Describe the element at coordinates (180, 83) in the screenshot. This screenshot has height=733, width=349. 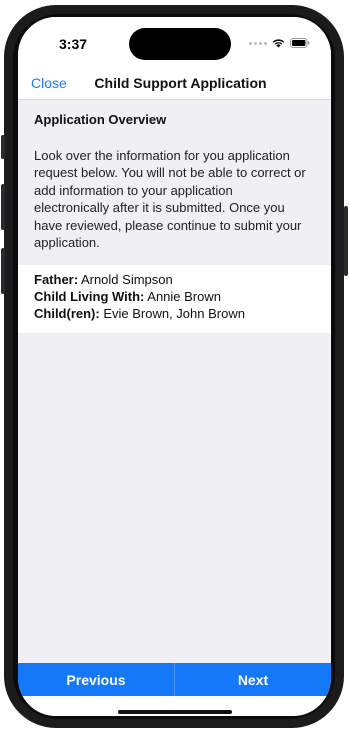
I see `page-title: Child Support Application` at that location.